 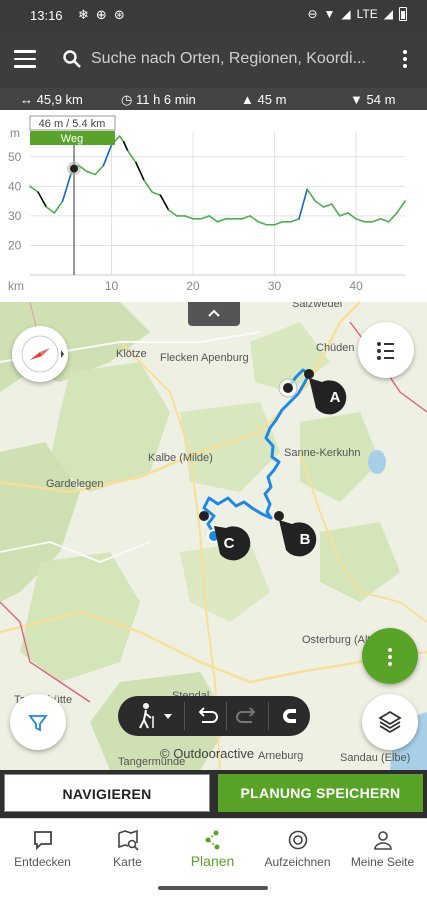 I want to click on x-tick-label: 30, so click(x=275, y=286).